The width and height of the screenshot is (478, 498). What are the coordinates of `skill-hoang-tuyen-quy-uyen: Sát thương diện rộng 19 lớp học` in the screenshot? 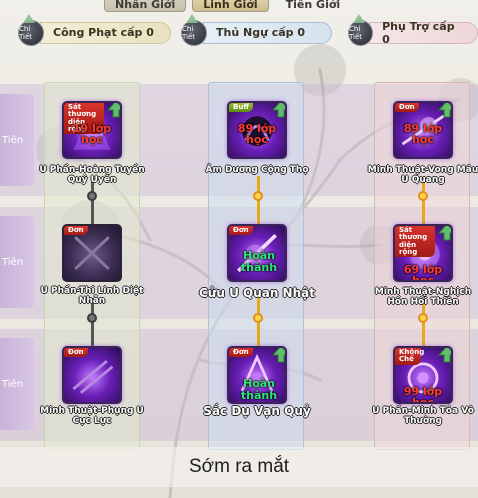 It's located at (92, 130).